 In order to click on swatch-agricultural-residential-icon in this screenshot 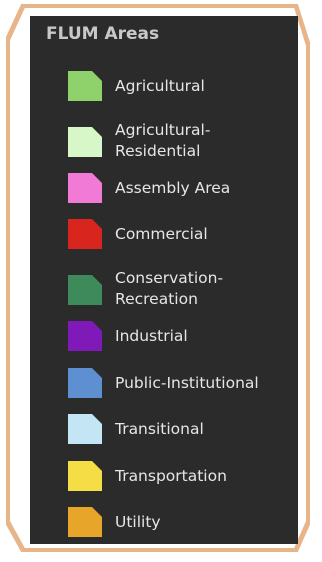, I will do `click(85, 142)`.